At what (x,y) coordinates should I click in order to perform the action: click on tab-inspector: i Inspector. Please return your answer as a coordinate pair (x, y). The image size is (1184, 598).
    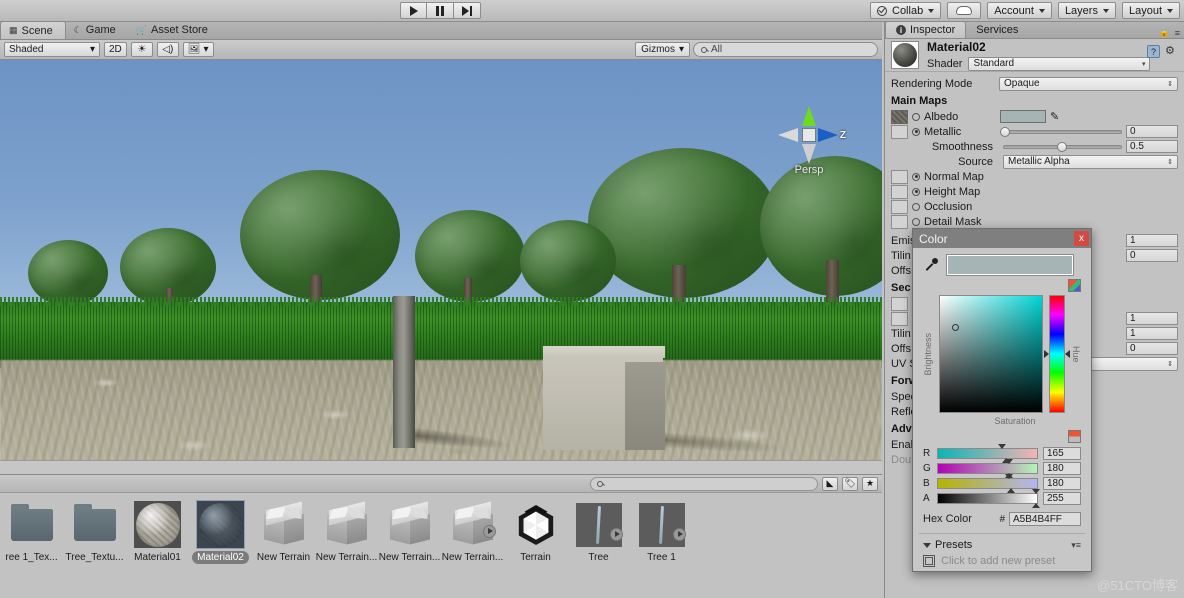
    Looking at the image, I should click on (926, 29).